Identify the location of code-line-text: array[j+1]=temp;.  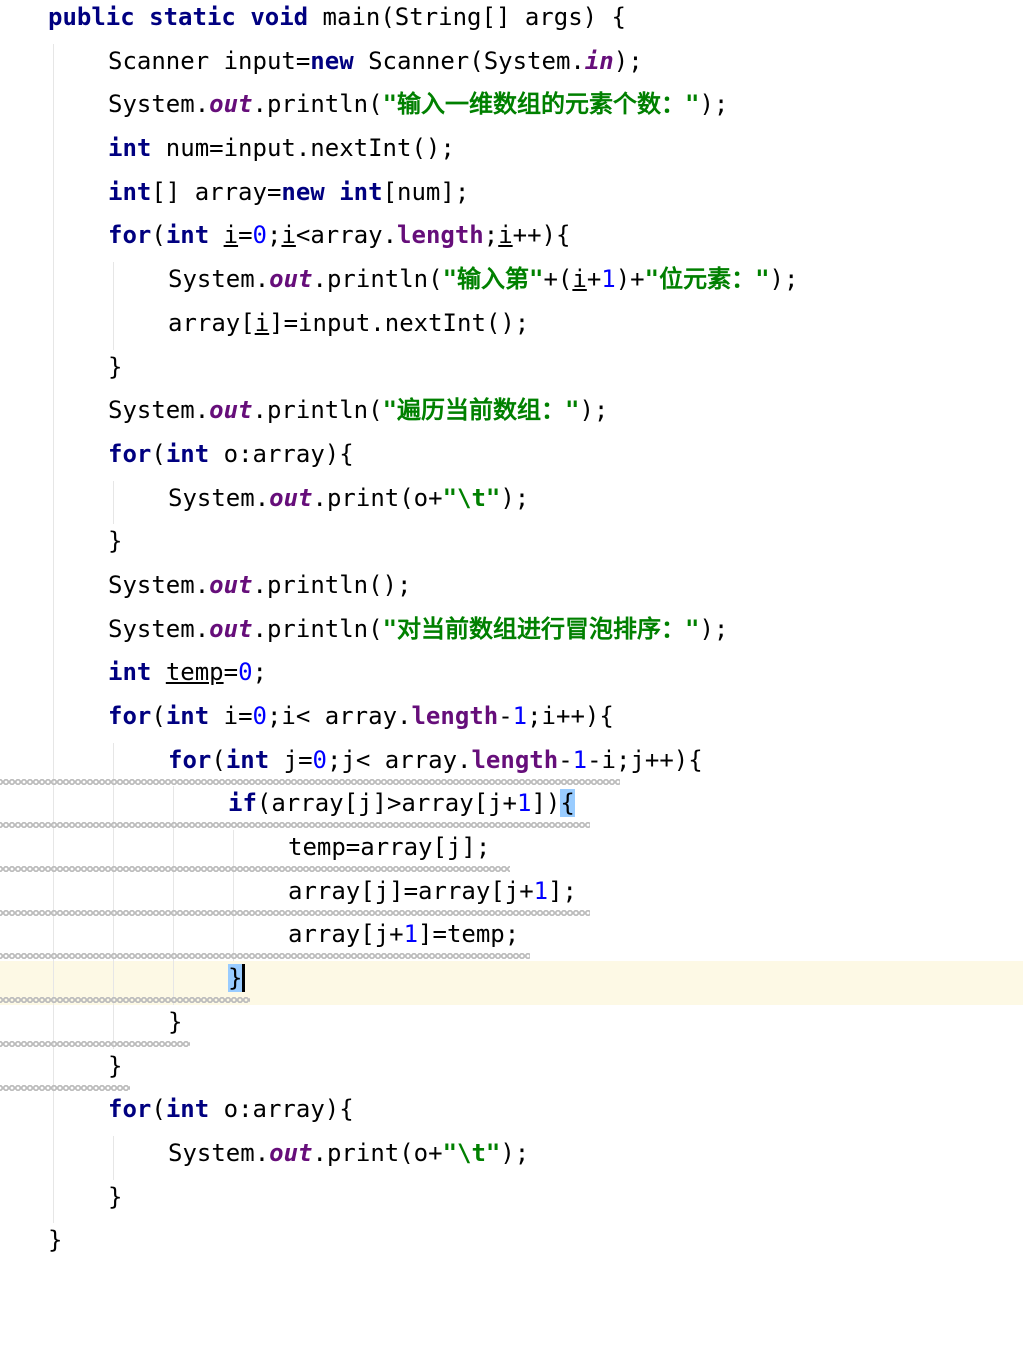
(403, 934).